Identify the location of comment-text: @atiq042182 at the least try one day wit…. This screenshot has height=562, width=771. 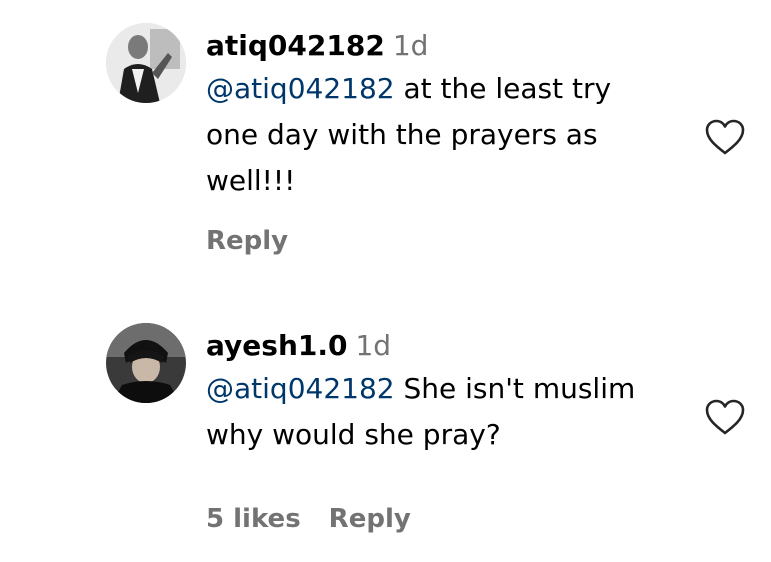
(441, 135).